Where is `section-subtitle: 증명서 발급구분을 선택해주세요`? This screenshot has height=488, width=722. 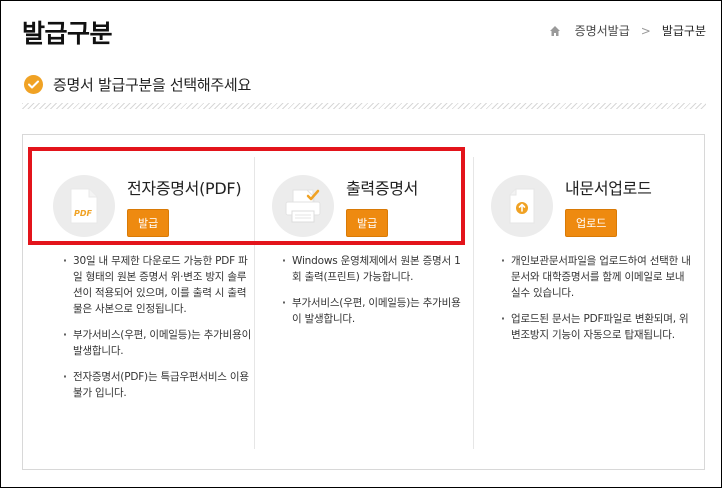 section-subtitle: 증명서 발급구분을 선택해주세요 is located at coordinates (137, 84).